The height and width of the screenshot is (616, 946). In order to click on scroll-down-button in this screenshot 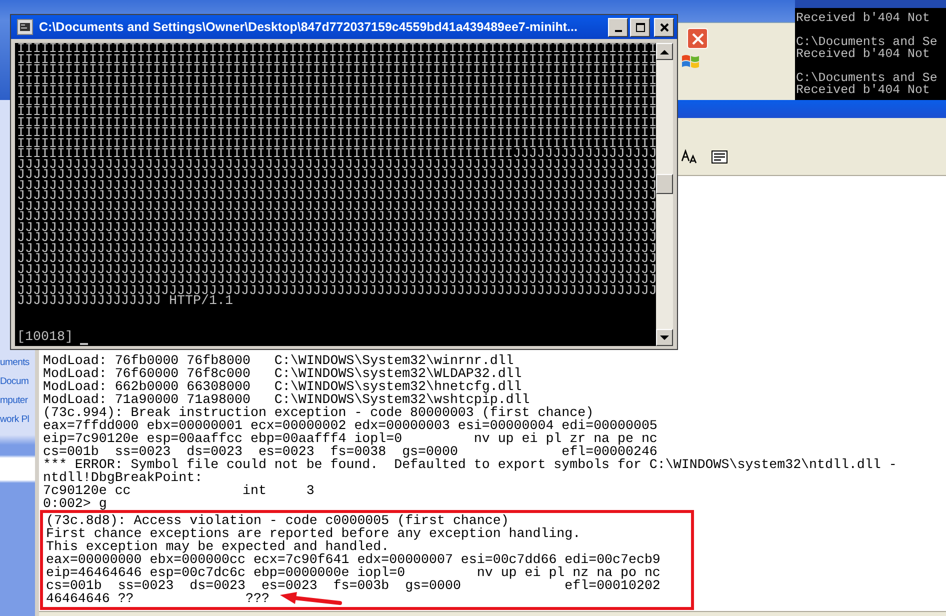, I will do `click(664, 337)`.